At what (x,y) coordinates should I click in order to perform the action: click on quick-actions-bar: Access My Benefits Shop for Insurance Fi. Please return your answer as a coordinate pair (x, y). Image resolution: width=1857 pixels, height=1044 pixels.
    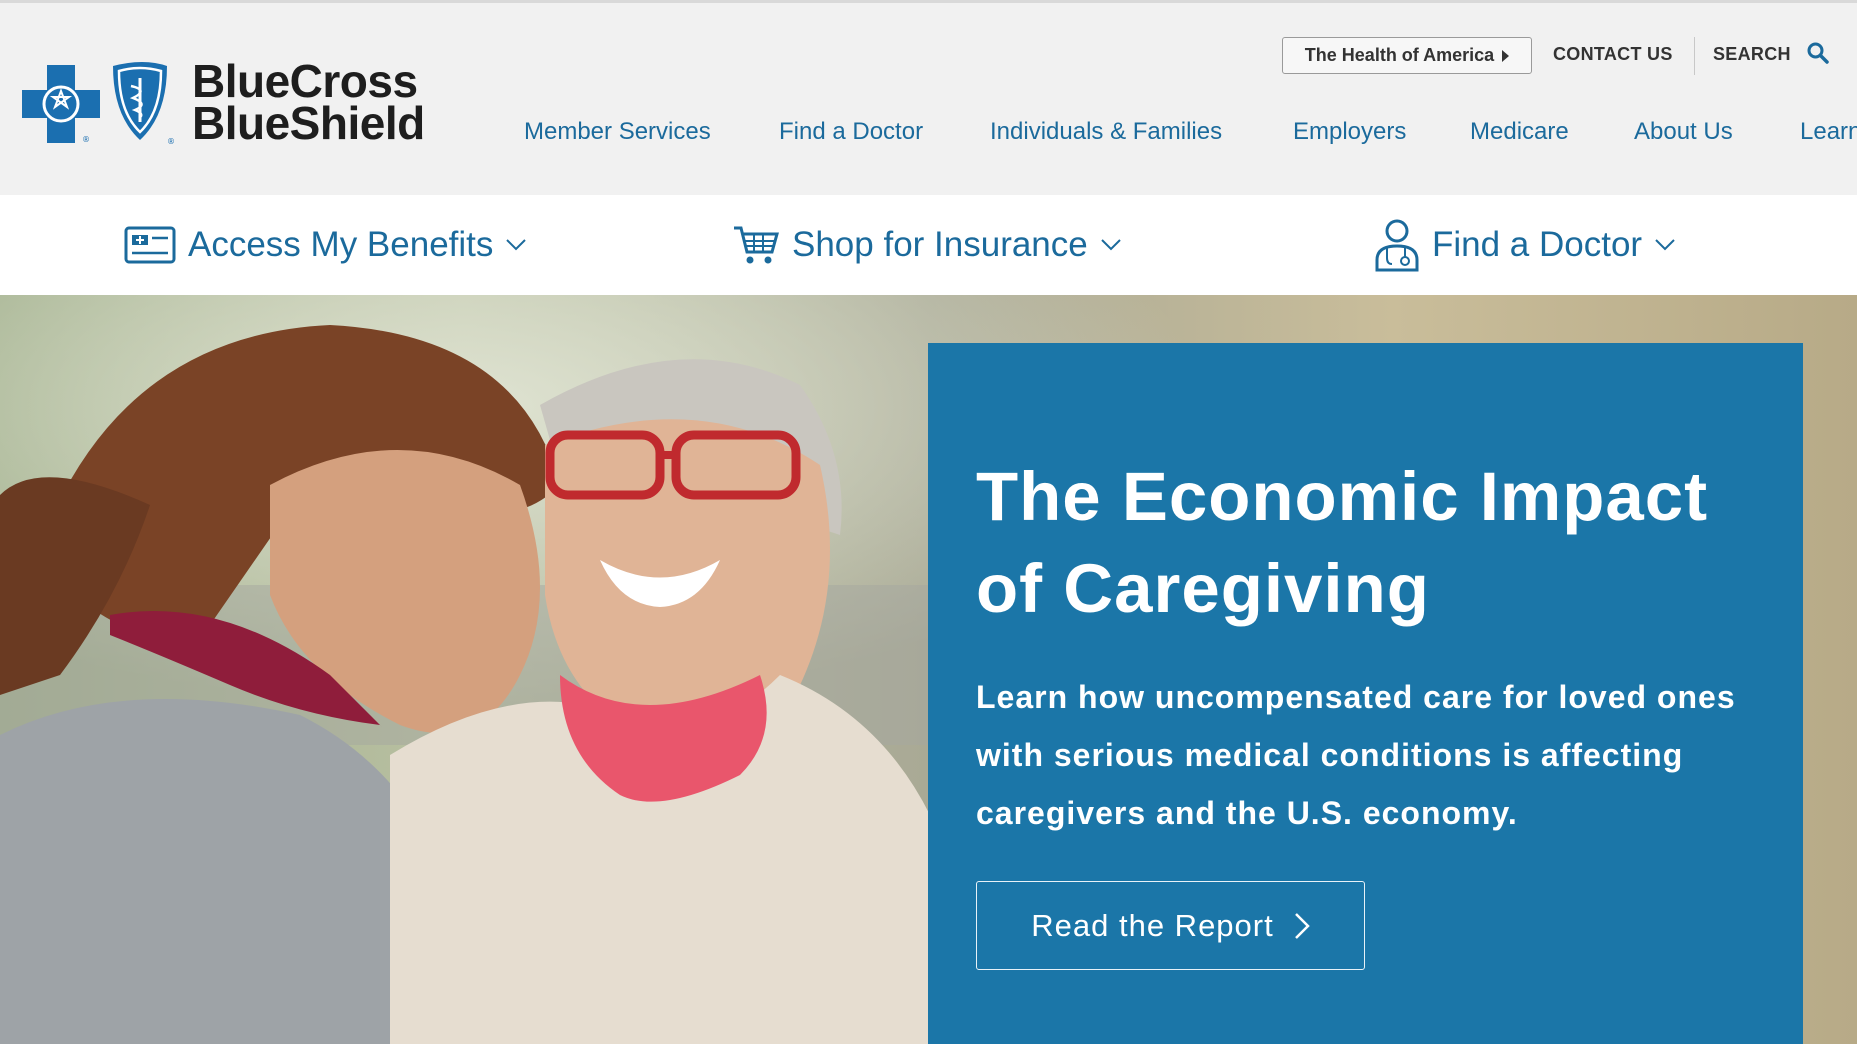
    Looking at the image, I should click on (928, 245).